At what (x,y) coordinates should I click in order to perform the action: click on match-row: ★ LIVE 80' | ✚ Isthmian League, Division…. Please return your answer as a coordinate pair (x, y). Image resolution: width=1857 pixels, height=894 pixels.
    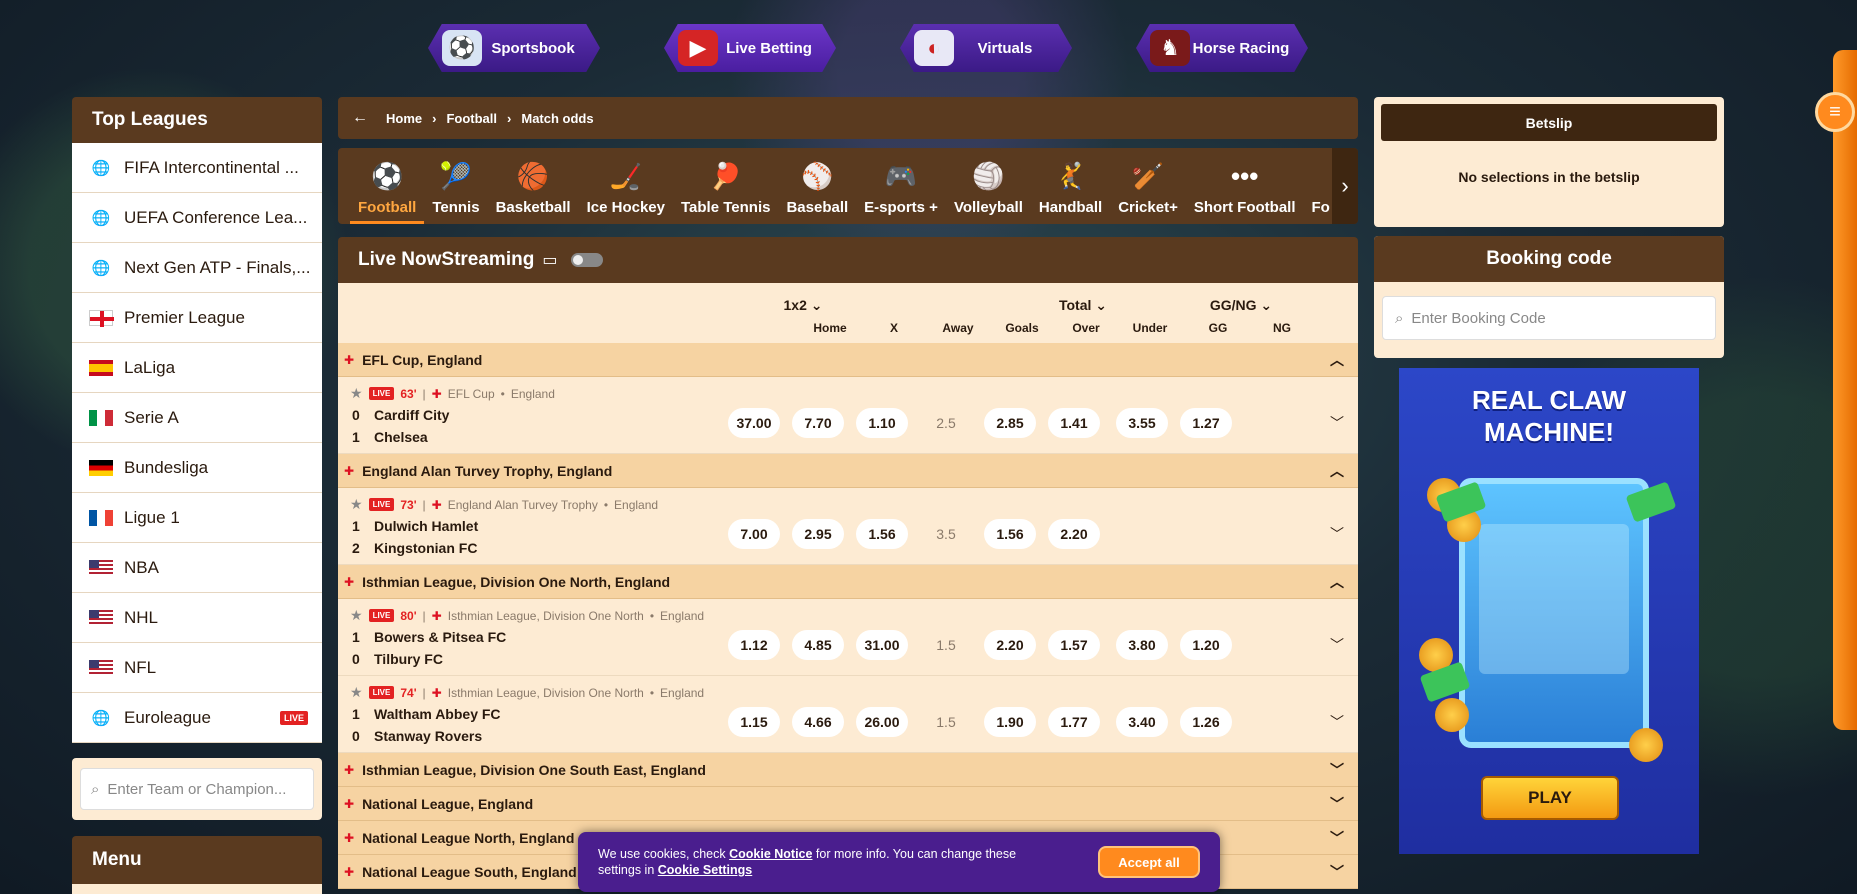
    Looking at the image, I should click on (848, 637).